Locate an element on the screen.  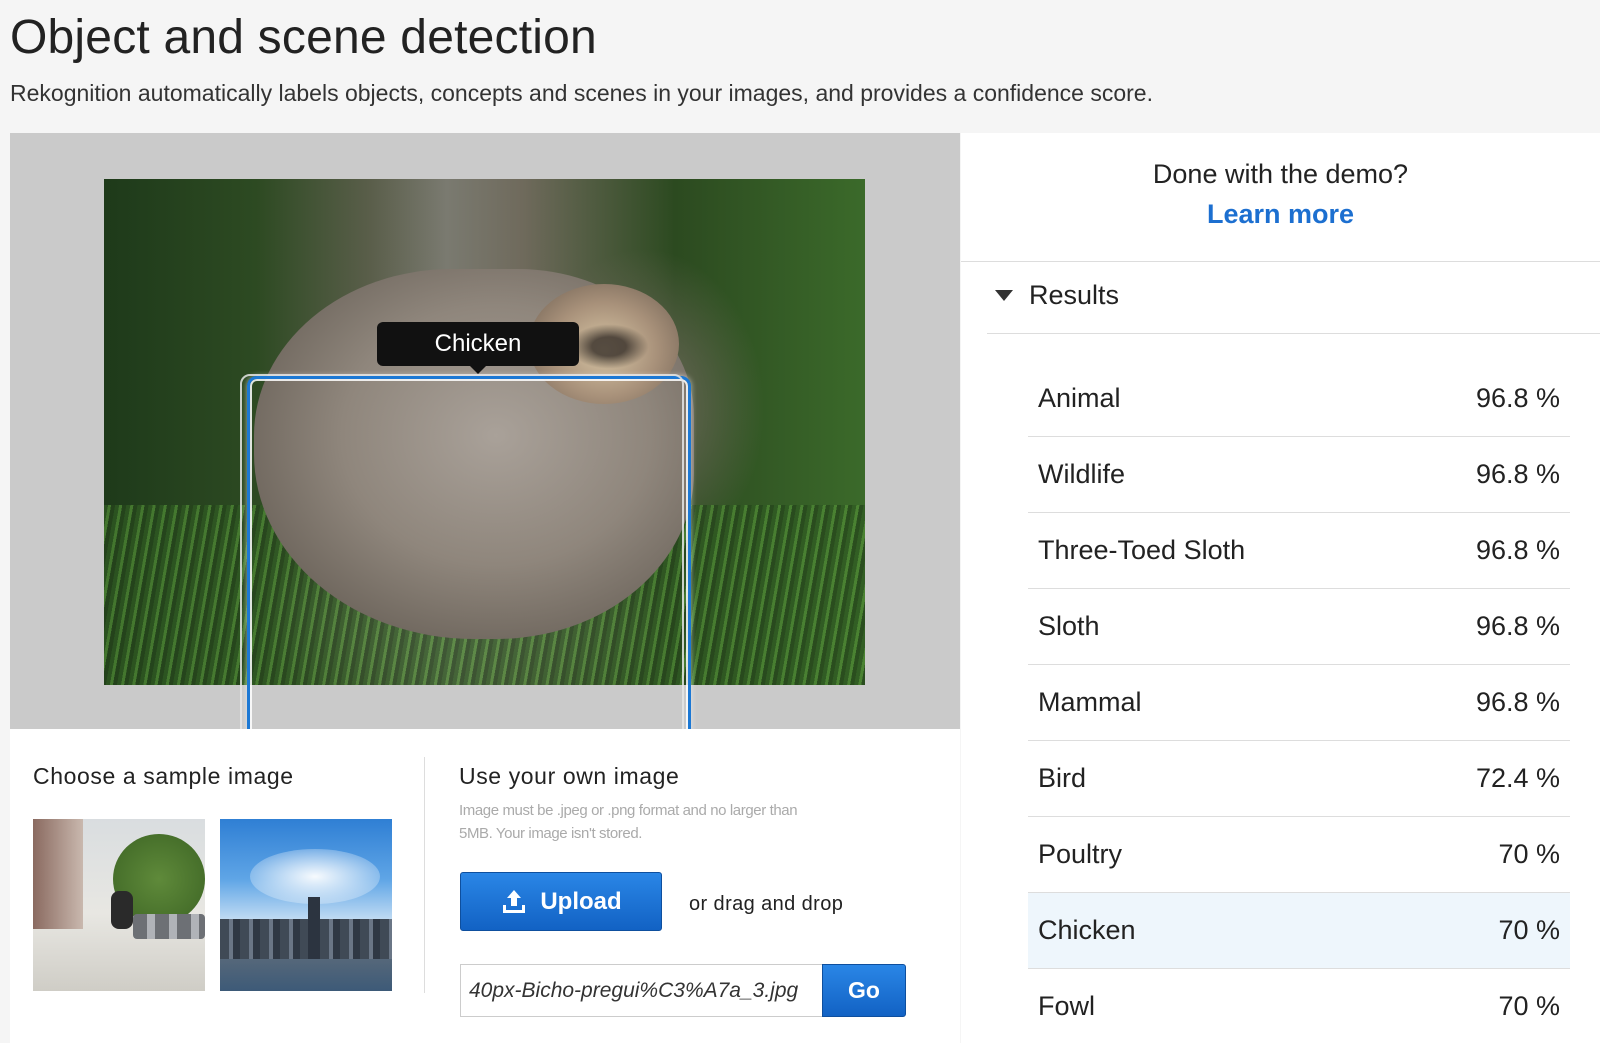
result-row: Mammal 96.8 % is located at coordinates (1299, 703).